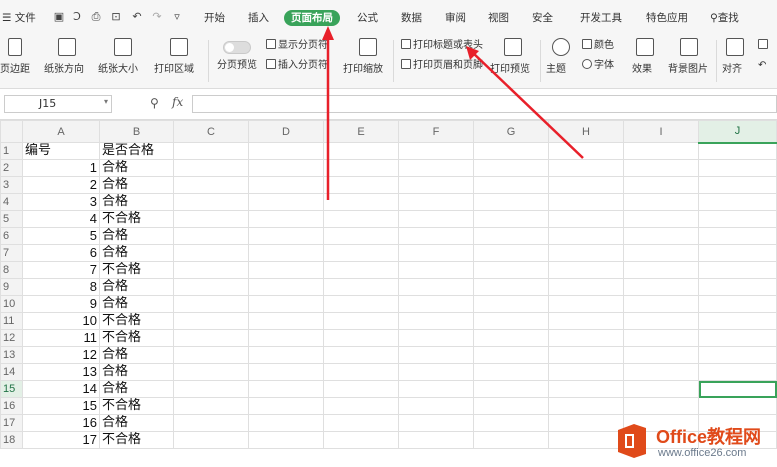  I want to click on cell-f3, so click(436, 185).